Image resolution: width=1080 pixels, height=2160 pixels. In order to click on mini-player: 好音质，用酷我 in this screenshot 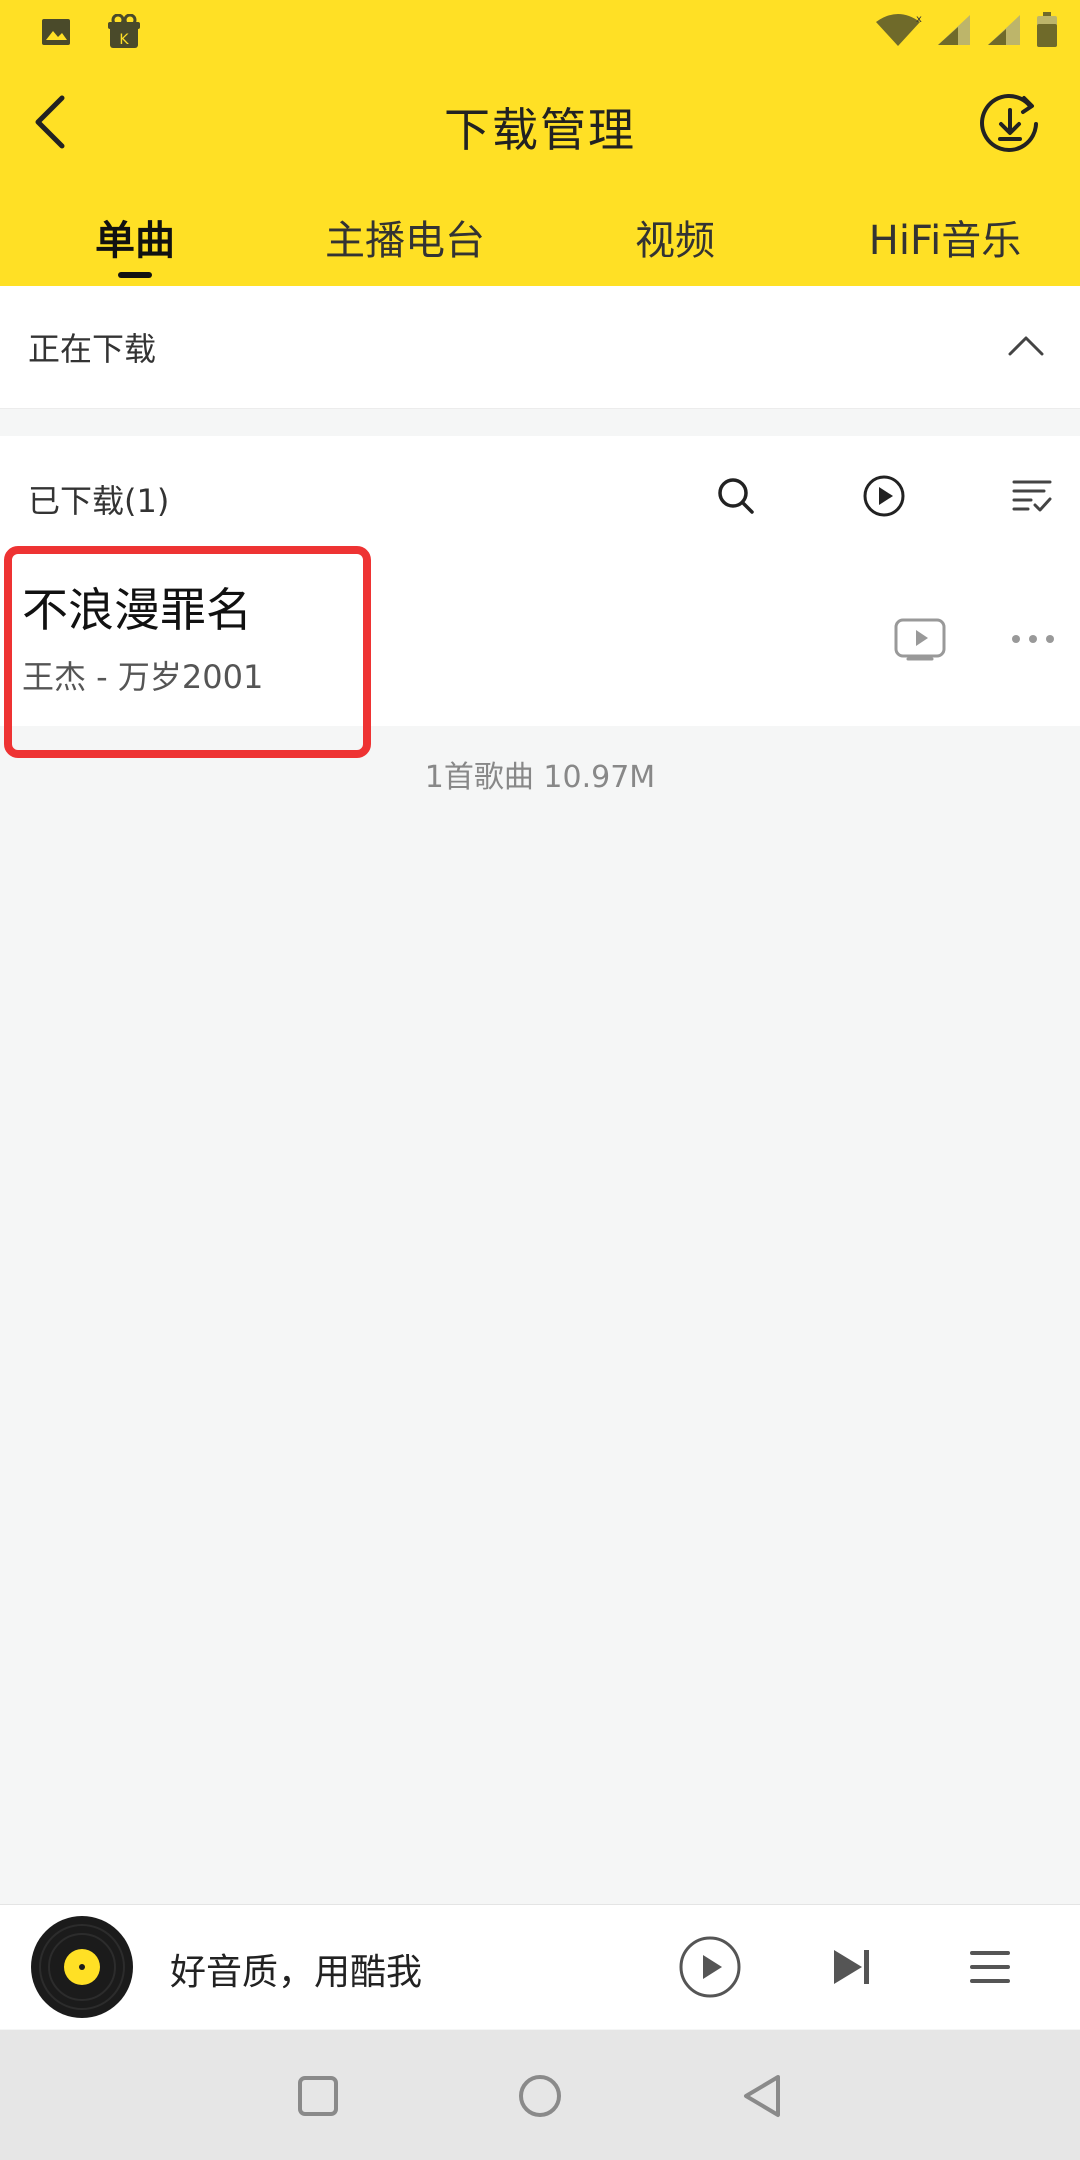, I will do `click(540, 1966)`.